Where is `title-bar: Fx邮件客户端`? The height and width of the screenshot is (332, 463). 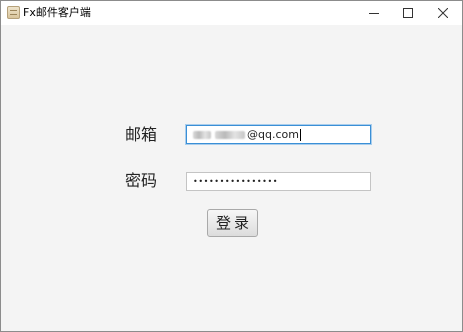 title-bar: Fx邮件客户端 is located at coordinates (231, 13).